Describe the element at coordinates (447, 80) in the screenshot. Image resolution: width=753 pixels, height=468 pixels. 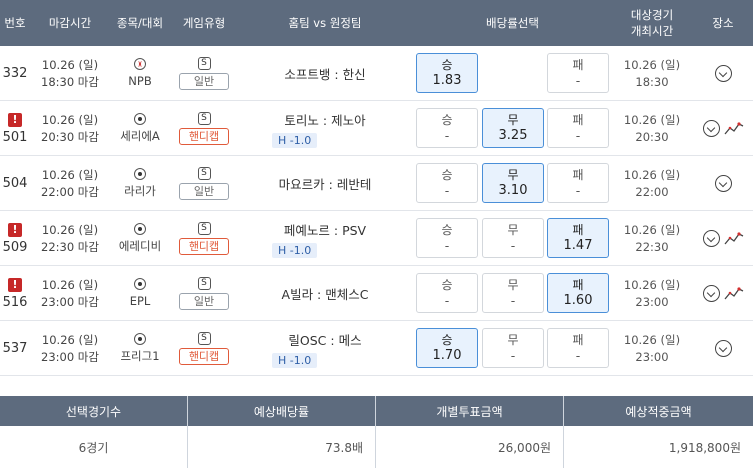
I see `odds-value: 1.83` at that location.